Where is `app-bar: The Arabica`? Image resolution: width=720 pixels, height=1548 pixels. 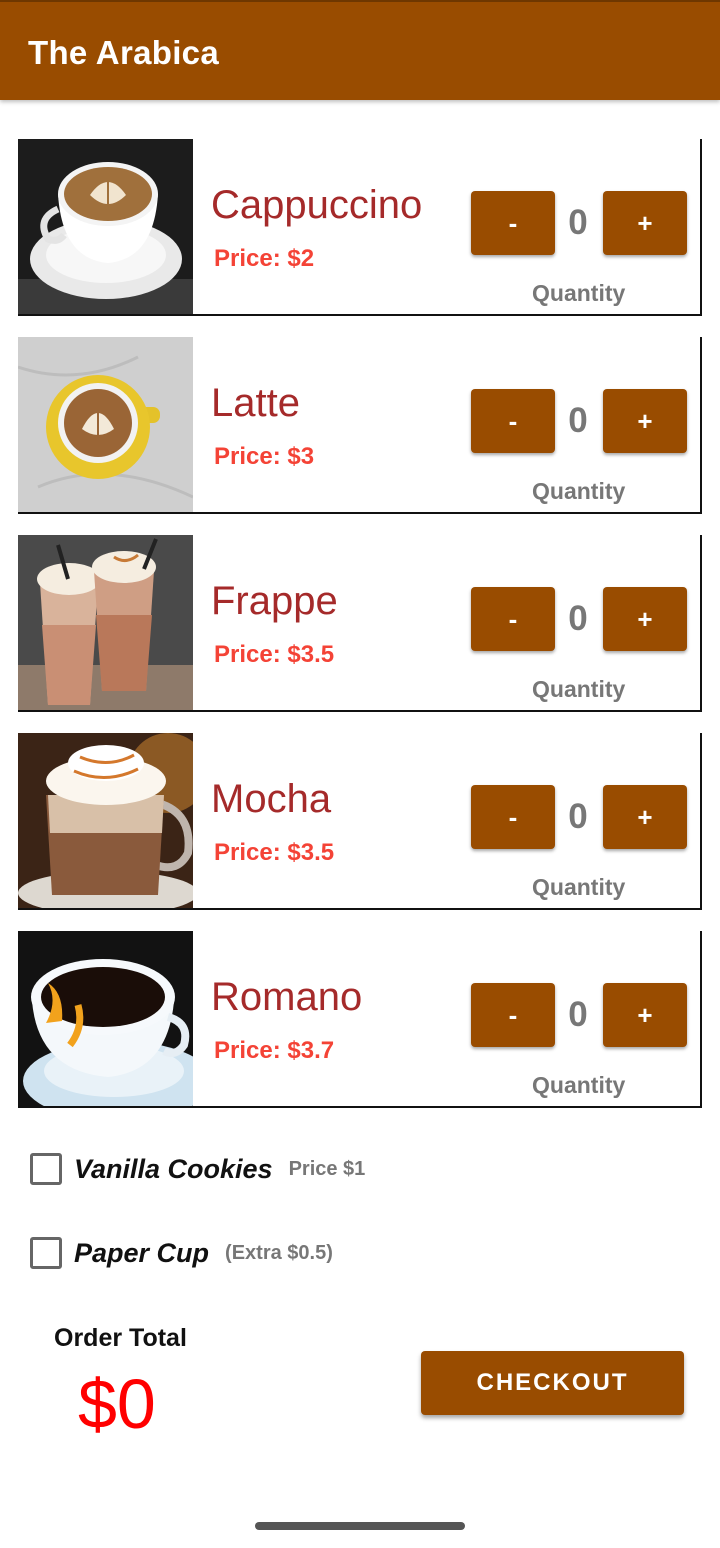
app-bar: The Arabica is located at coordinates (360, 50).